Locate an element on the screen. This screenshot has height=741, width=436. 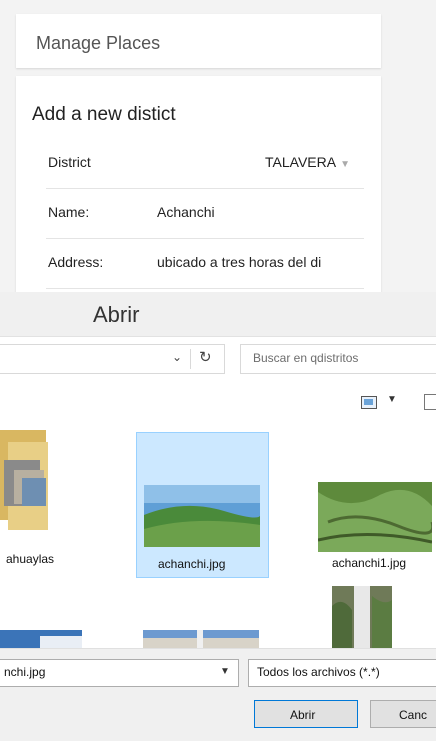
refresh-icon: ↻ is located at coordinates (205, 357).